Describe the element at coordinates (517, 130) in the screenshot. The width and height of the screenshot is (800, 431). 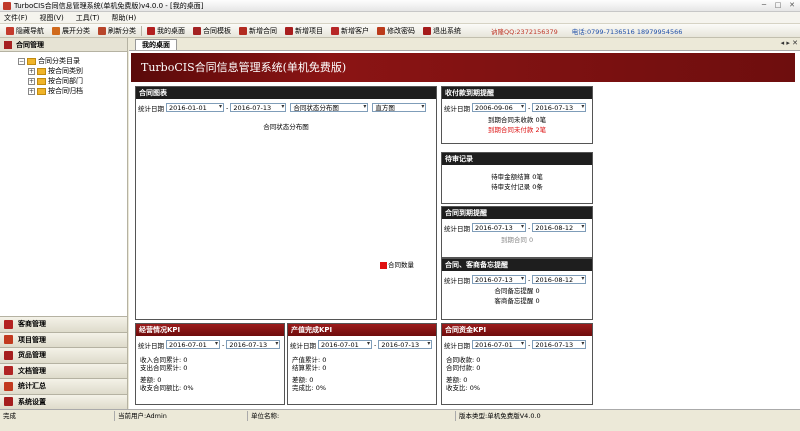
I see `unpaid-payments: 到期合同未付款 2笔` at that location.